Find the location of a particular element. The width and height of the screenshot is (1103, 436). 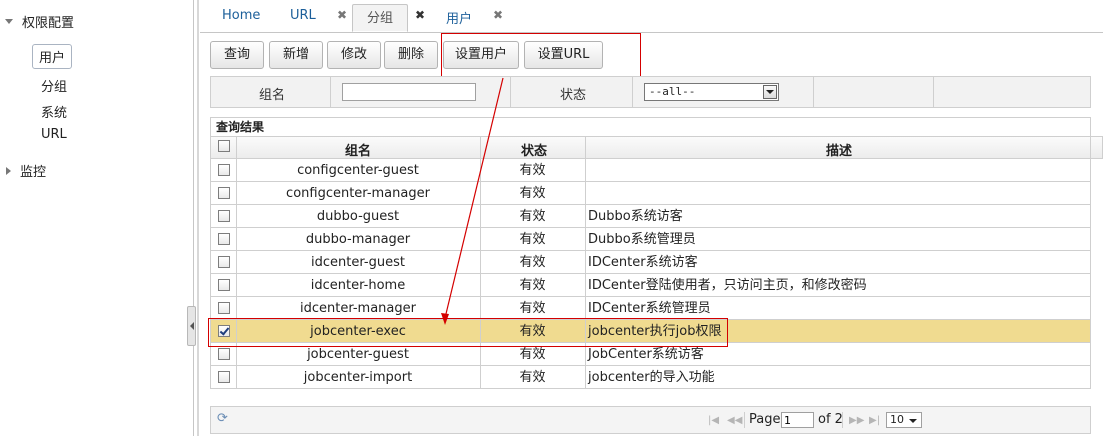

first-page-icon: |◀ is located at coordinates (713, 420).